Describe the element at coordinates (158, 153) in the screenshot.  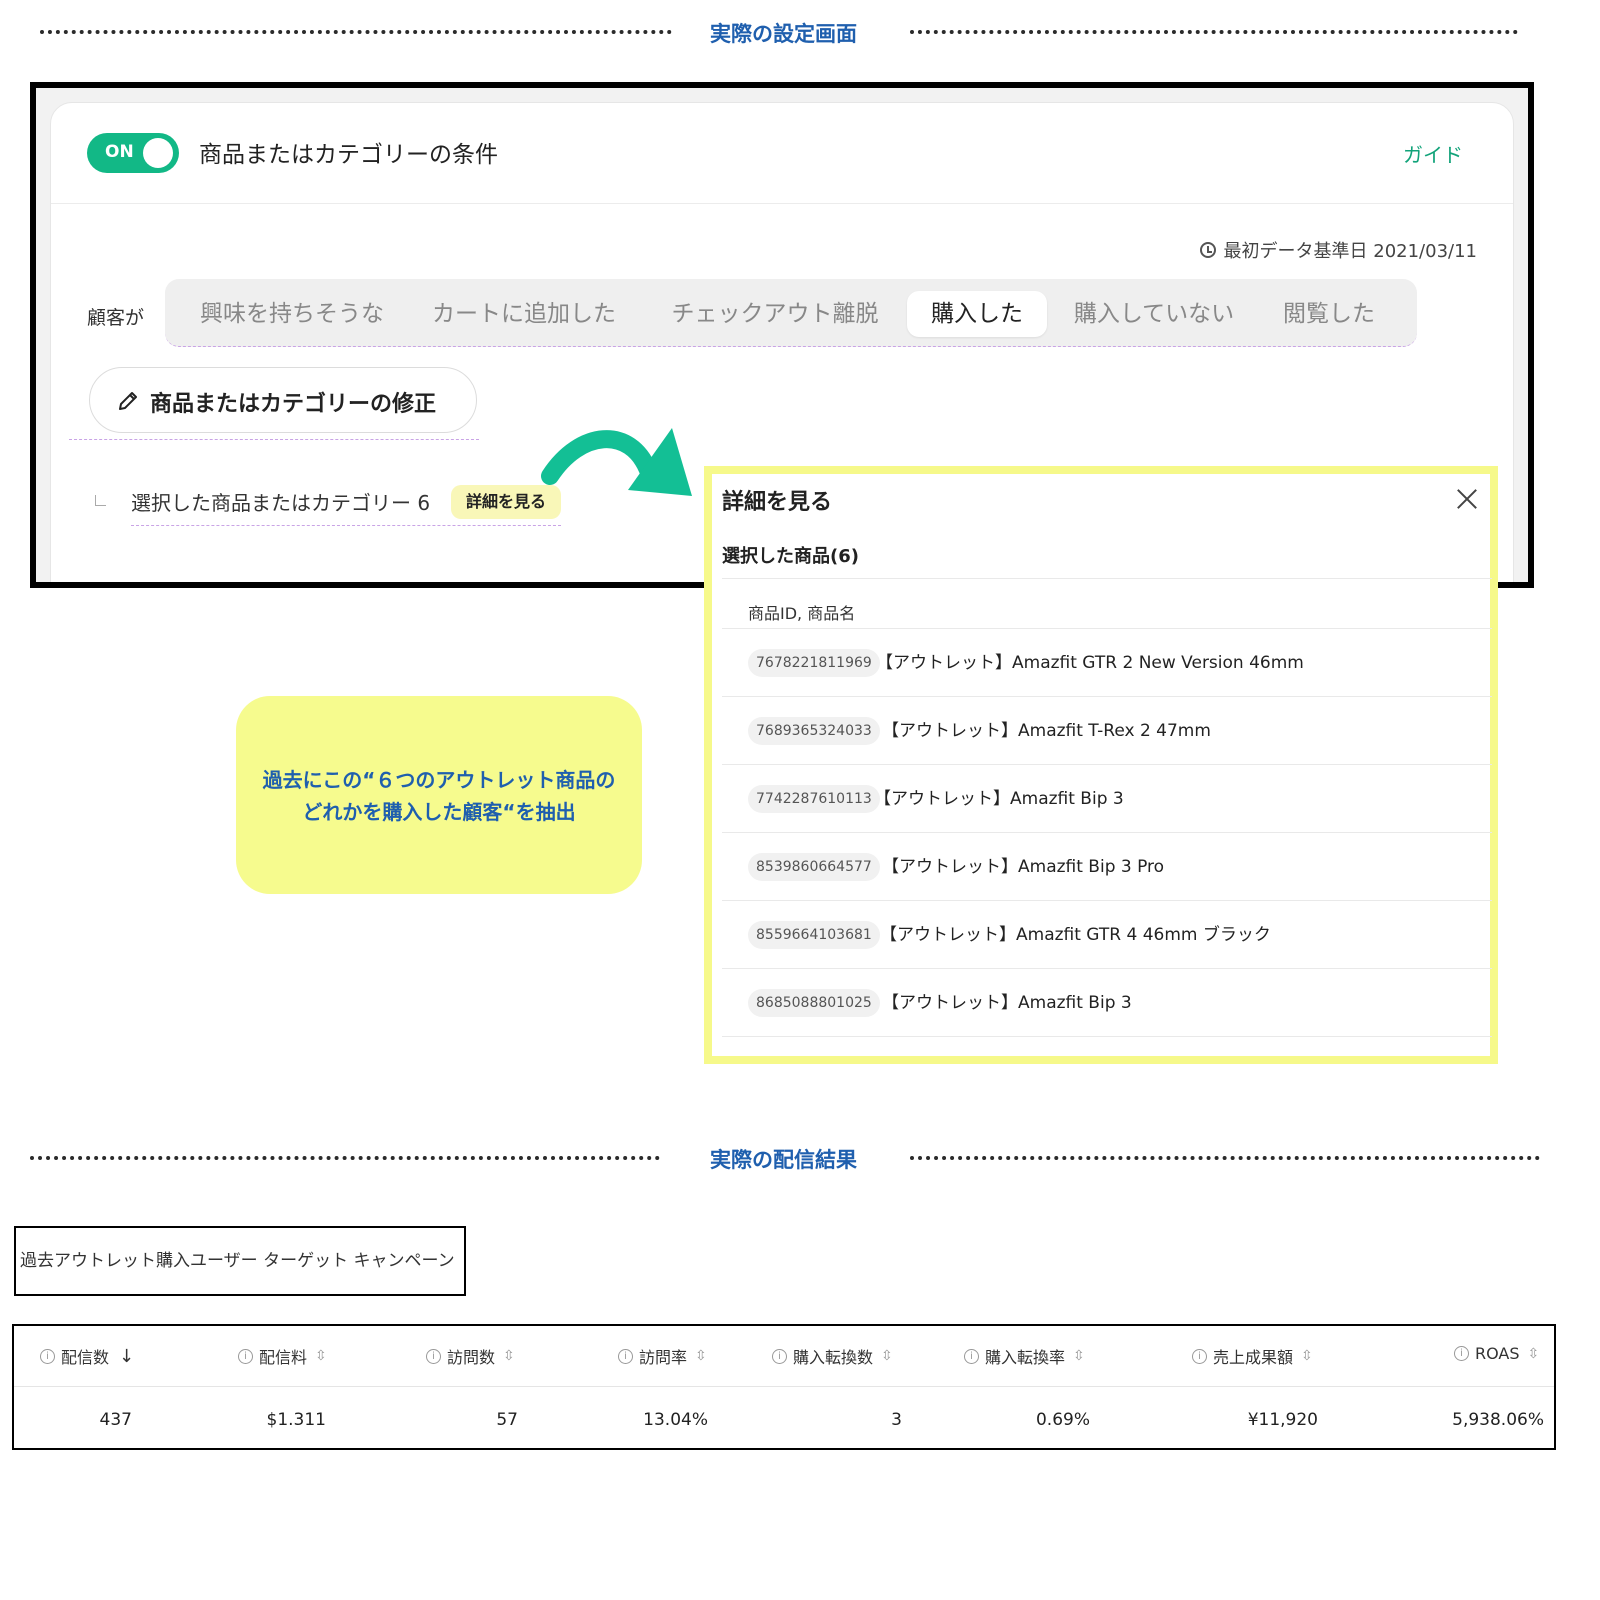
I see `toggle-knob` at that location.